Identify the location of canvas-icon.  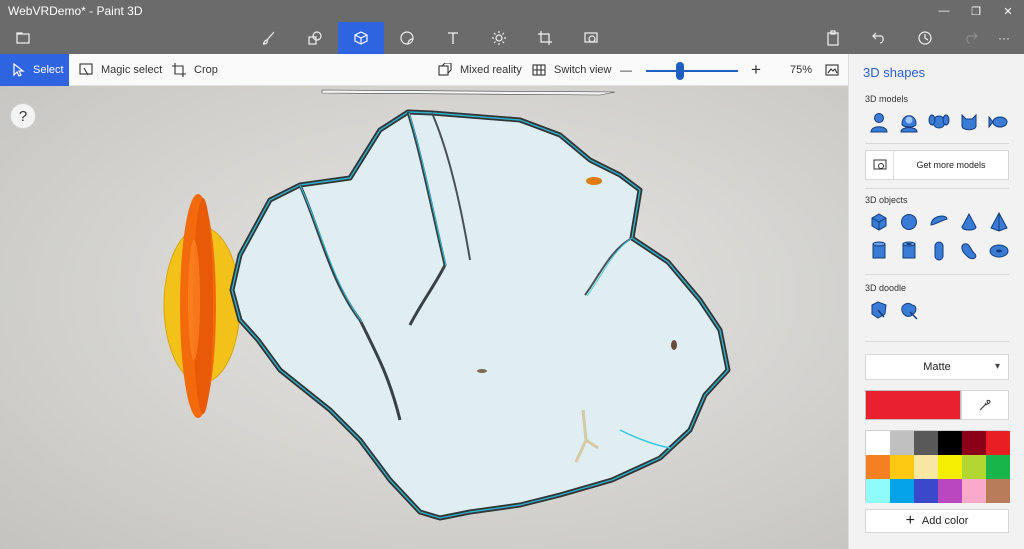
(545, 38).